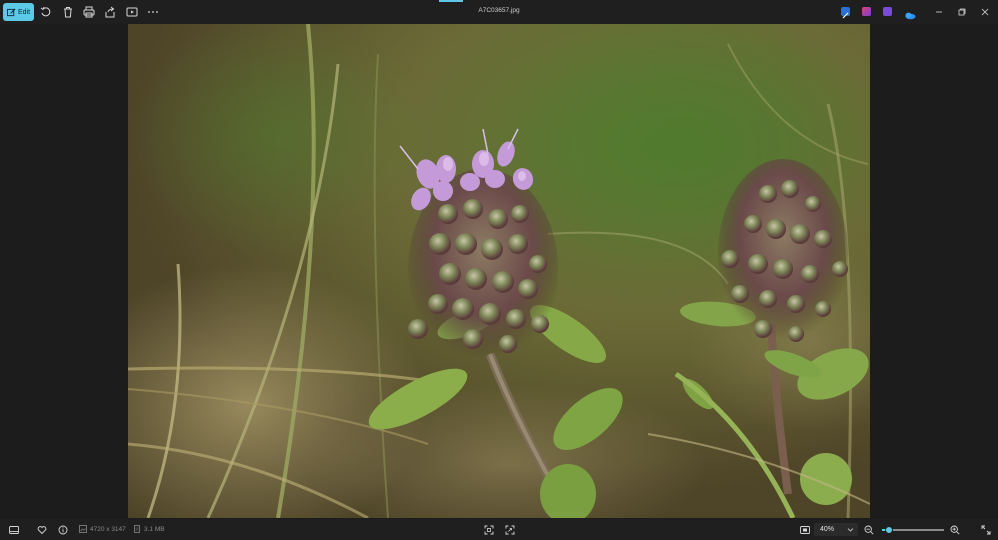  I want to click on clipchamp-icon, so click(866, 11).